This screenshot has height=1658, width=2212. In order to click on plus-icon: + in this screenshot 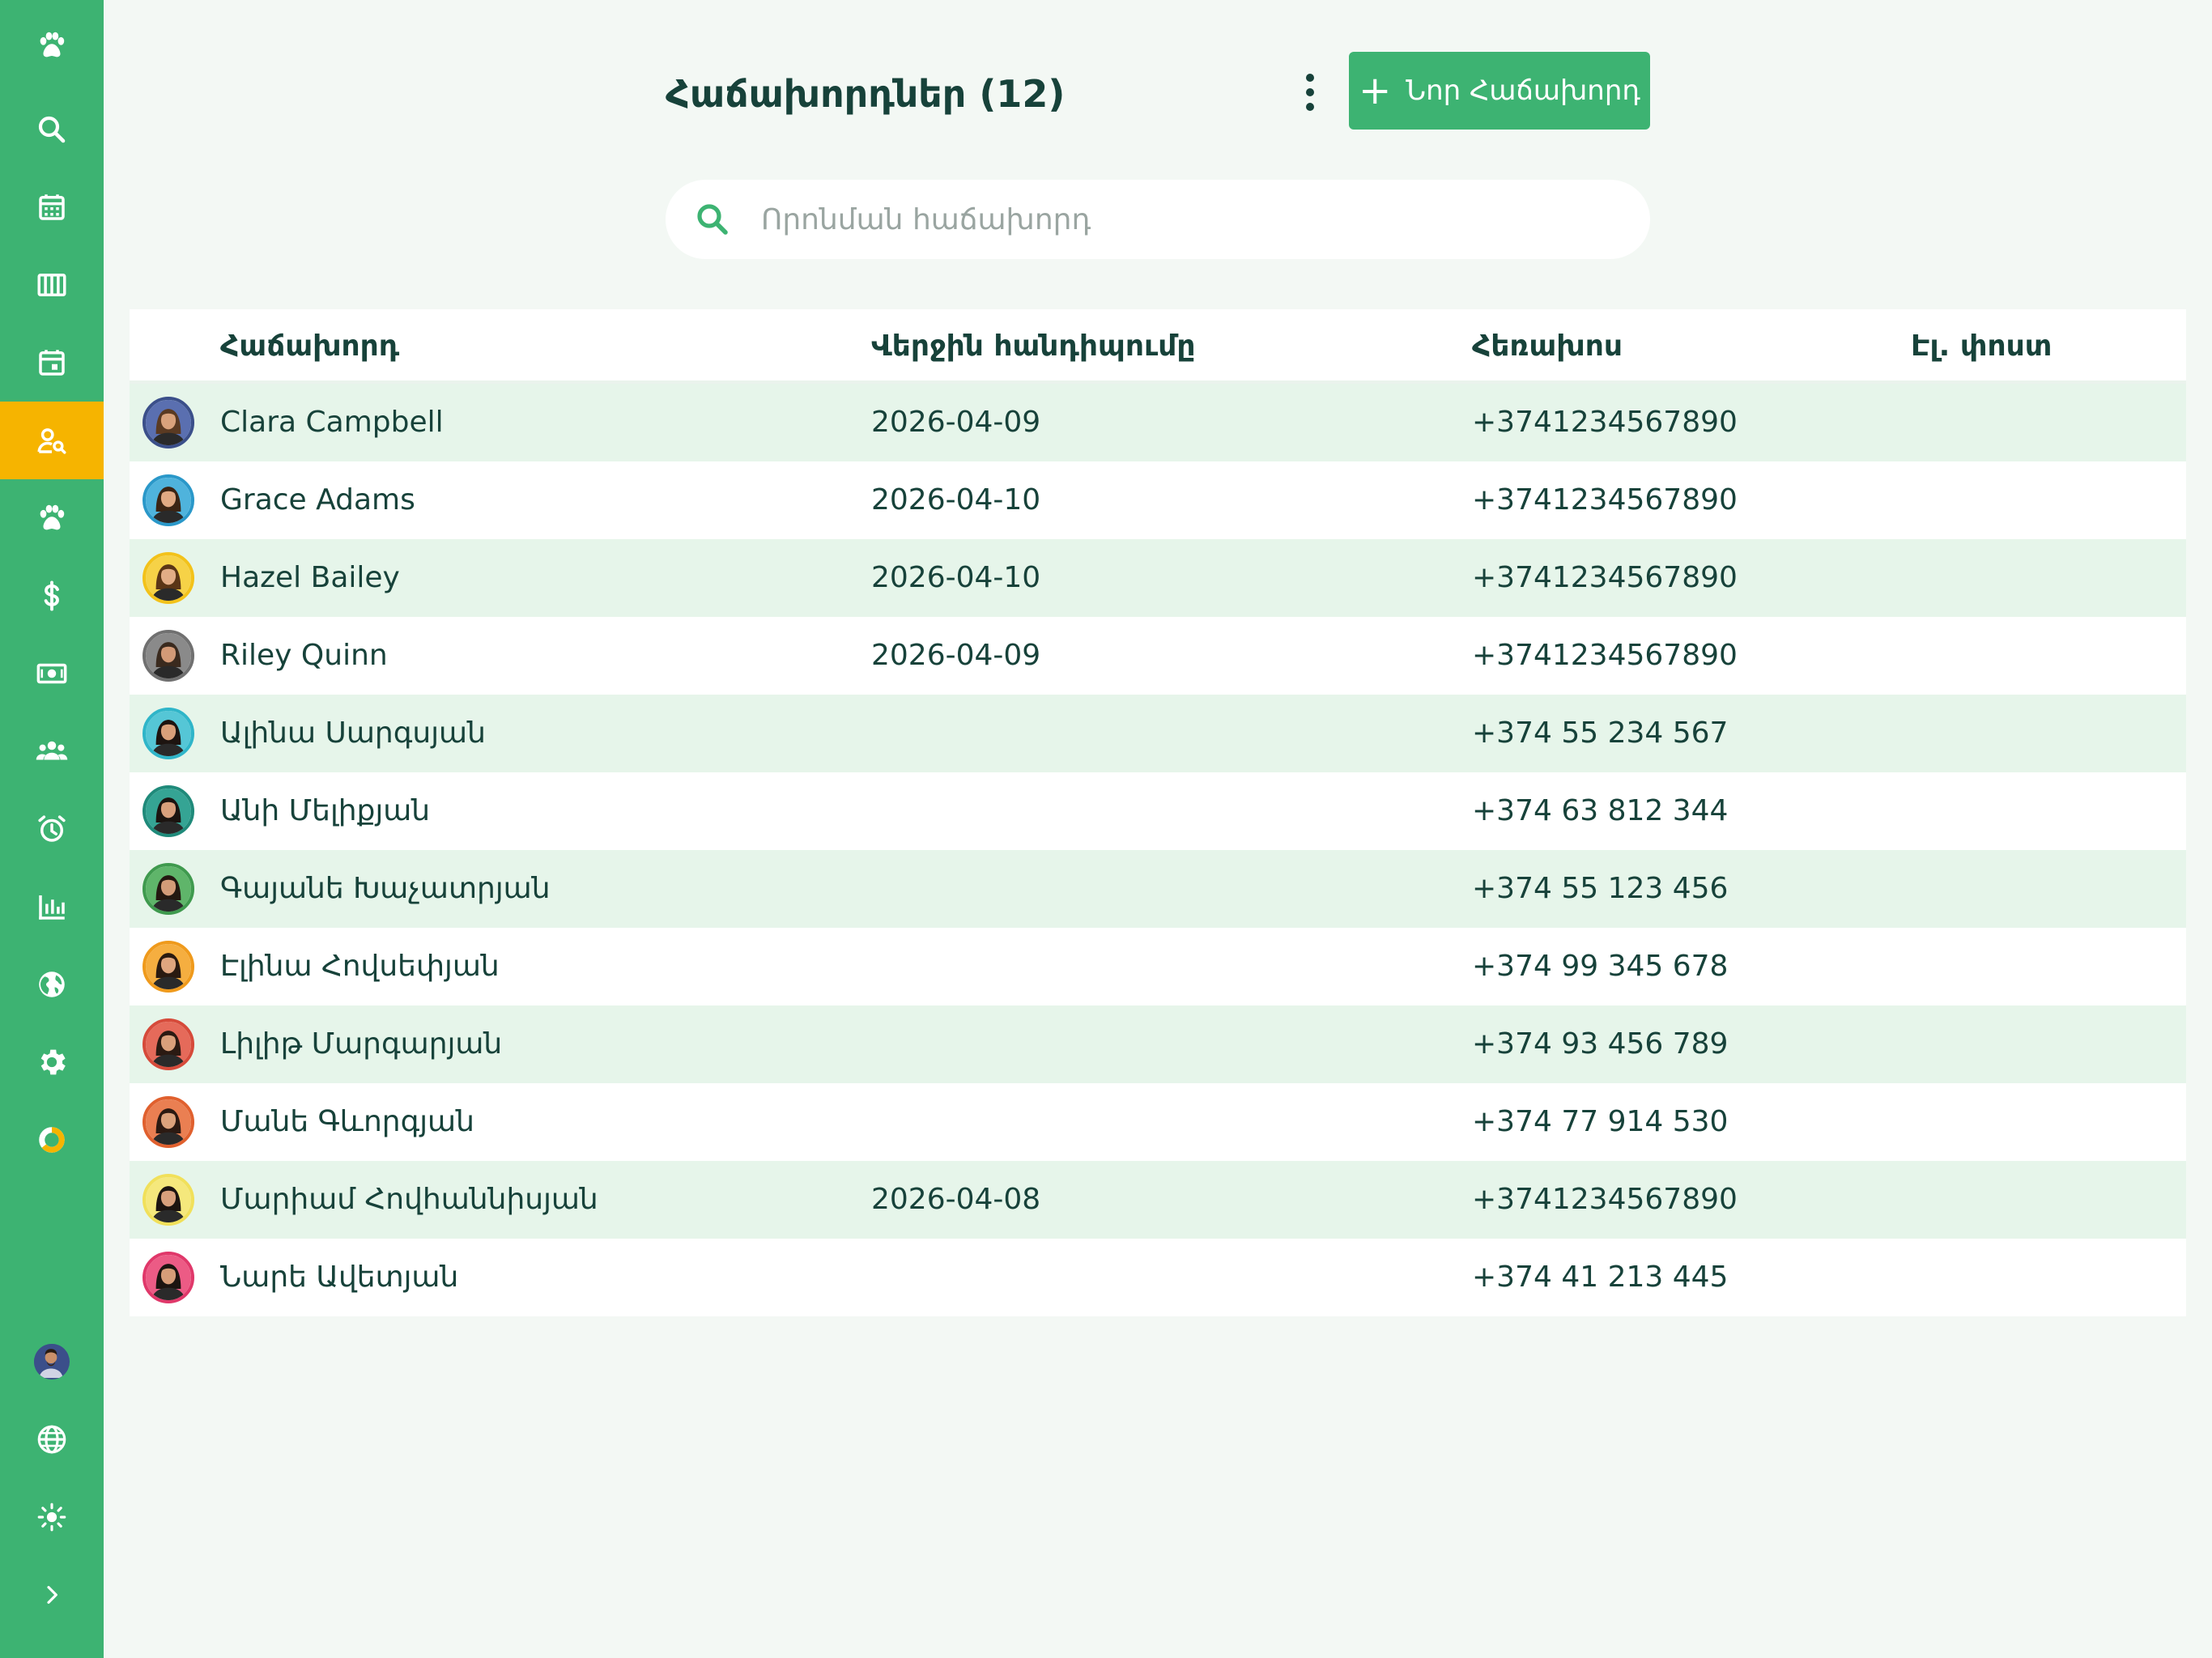, I will do `click(1376, 90)`.